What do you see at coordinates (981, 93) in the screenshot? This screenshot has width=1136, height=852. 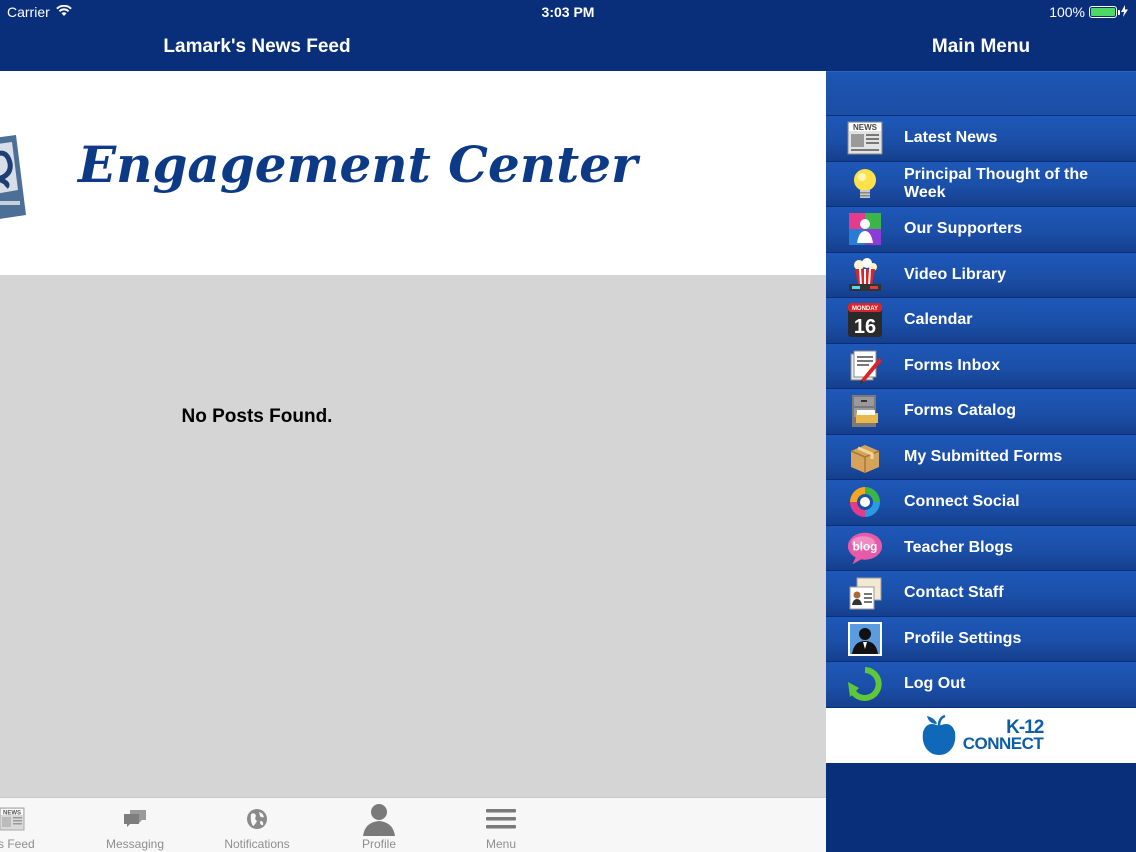 I see `menu-header-spacer` at bounding box center [981, 93].